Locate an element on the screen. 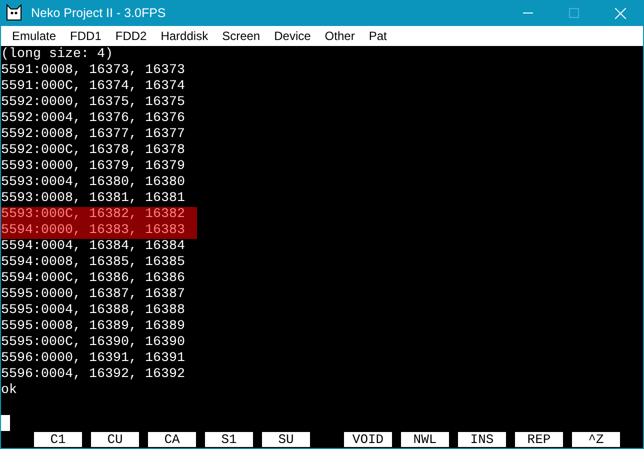 This screenshot has height=449, width=644. cat-icon is located at coordinates (14, 13).